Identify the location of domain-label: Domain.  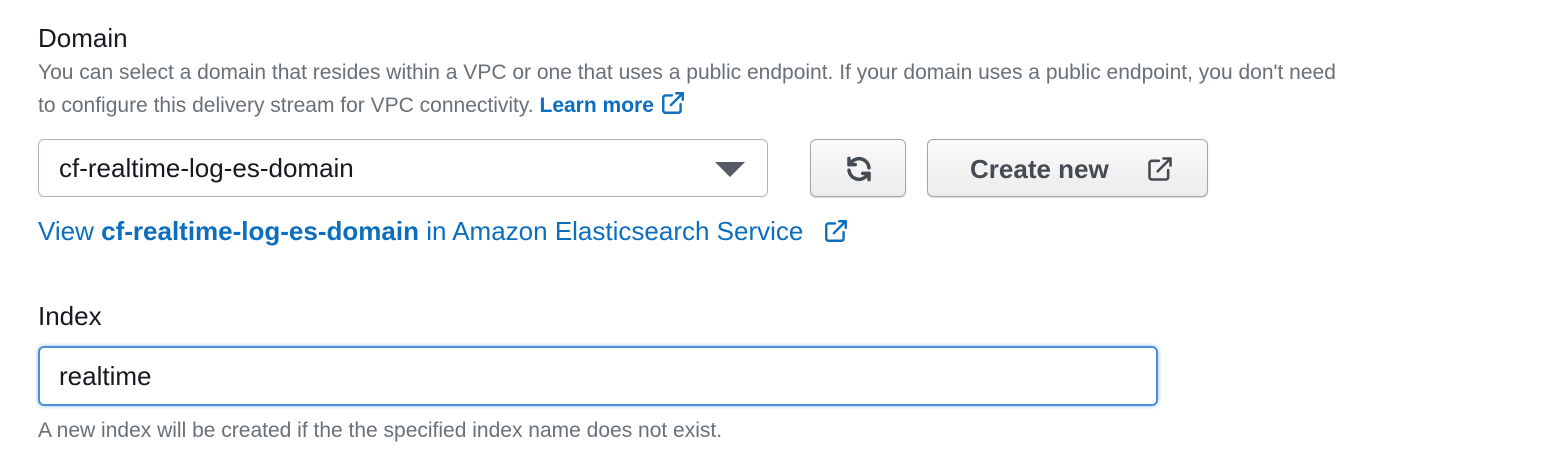
(83, 38).